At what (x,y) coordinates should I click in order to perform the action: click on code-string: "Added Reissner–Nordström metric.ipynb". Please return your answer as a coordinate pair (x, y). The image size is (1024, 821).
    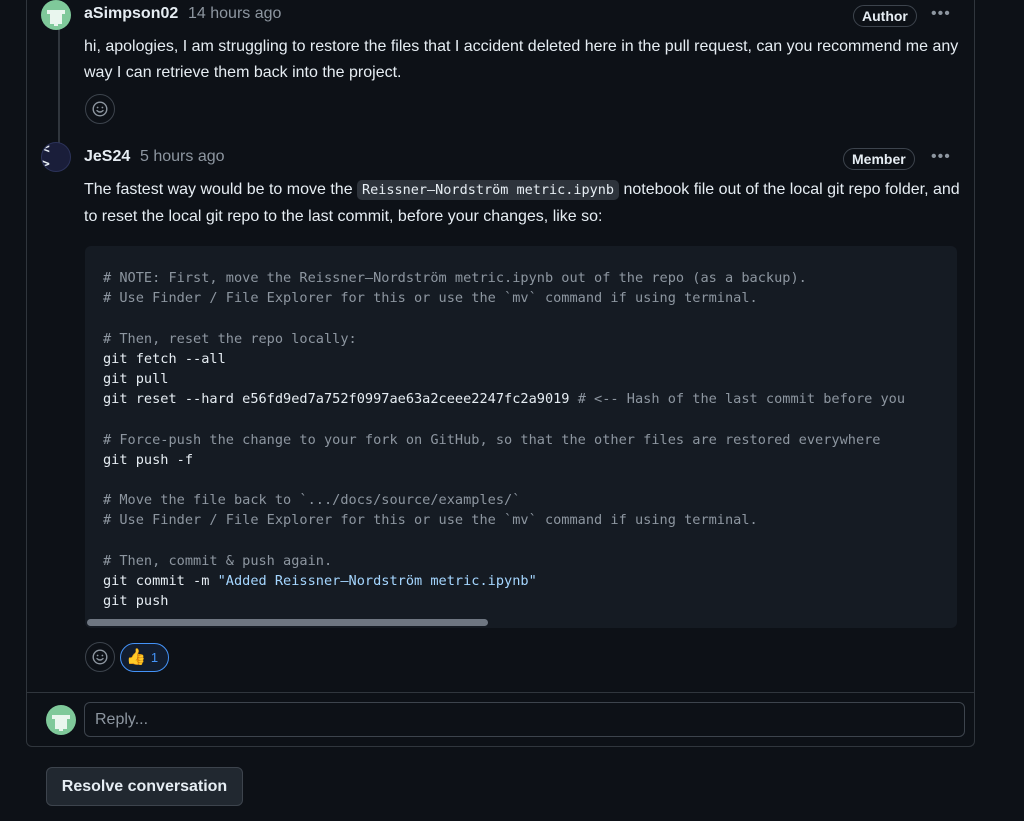
    Looking at the image, I should click on (377, 581).